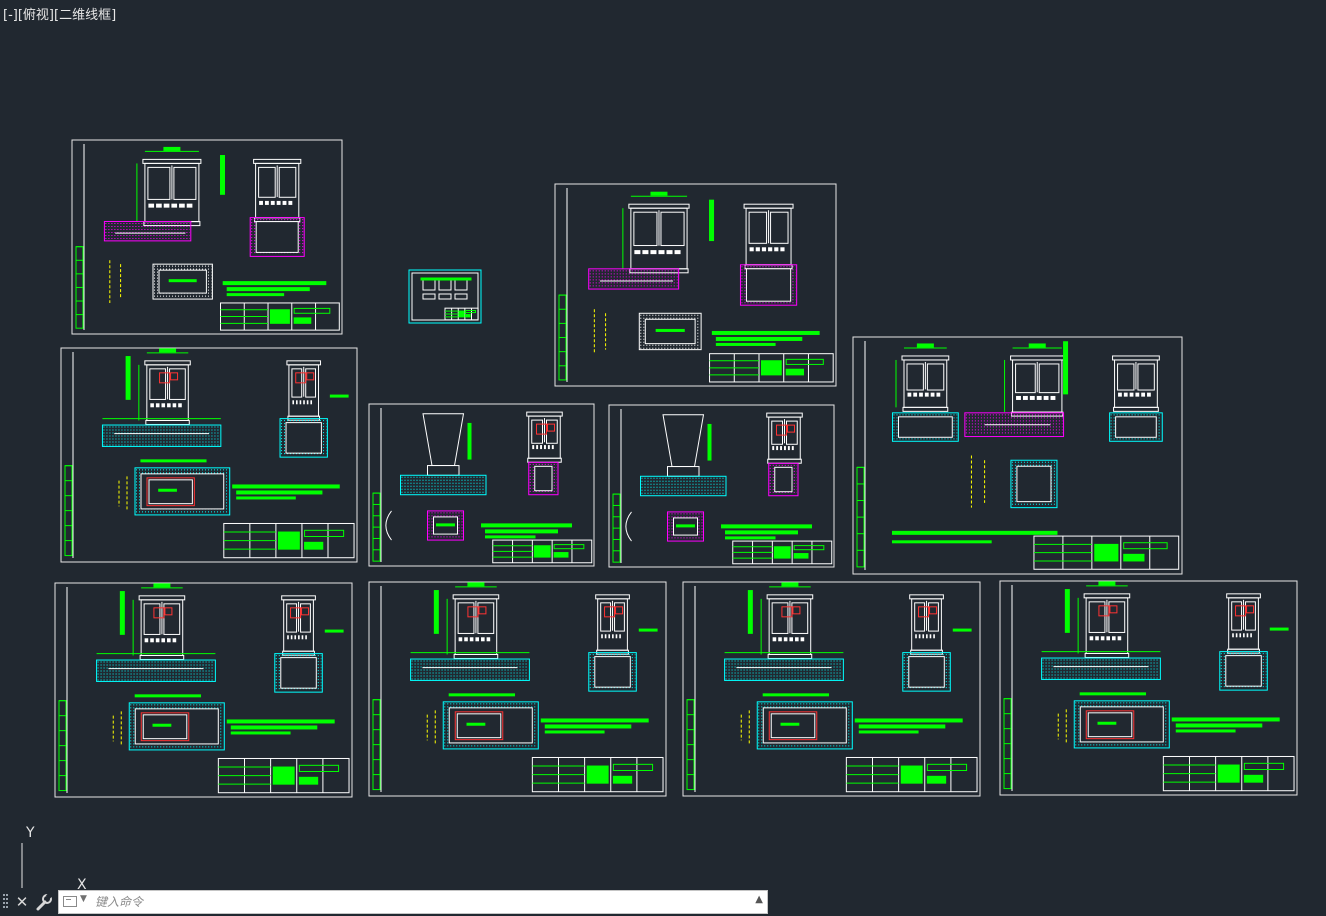  What do you see at coordinates (405, 902) in the screenshot?
I see `command-input` at bounding box center [405, 902].